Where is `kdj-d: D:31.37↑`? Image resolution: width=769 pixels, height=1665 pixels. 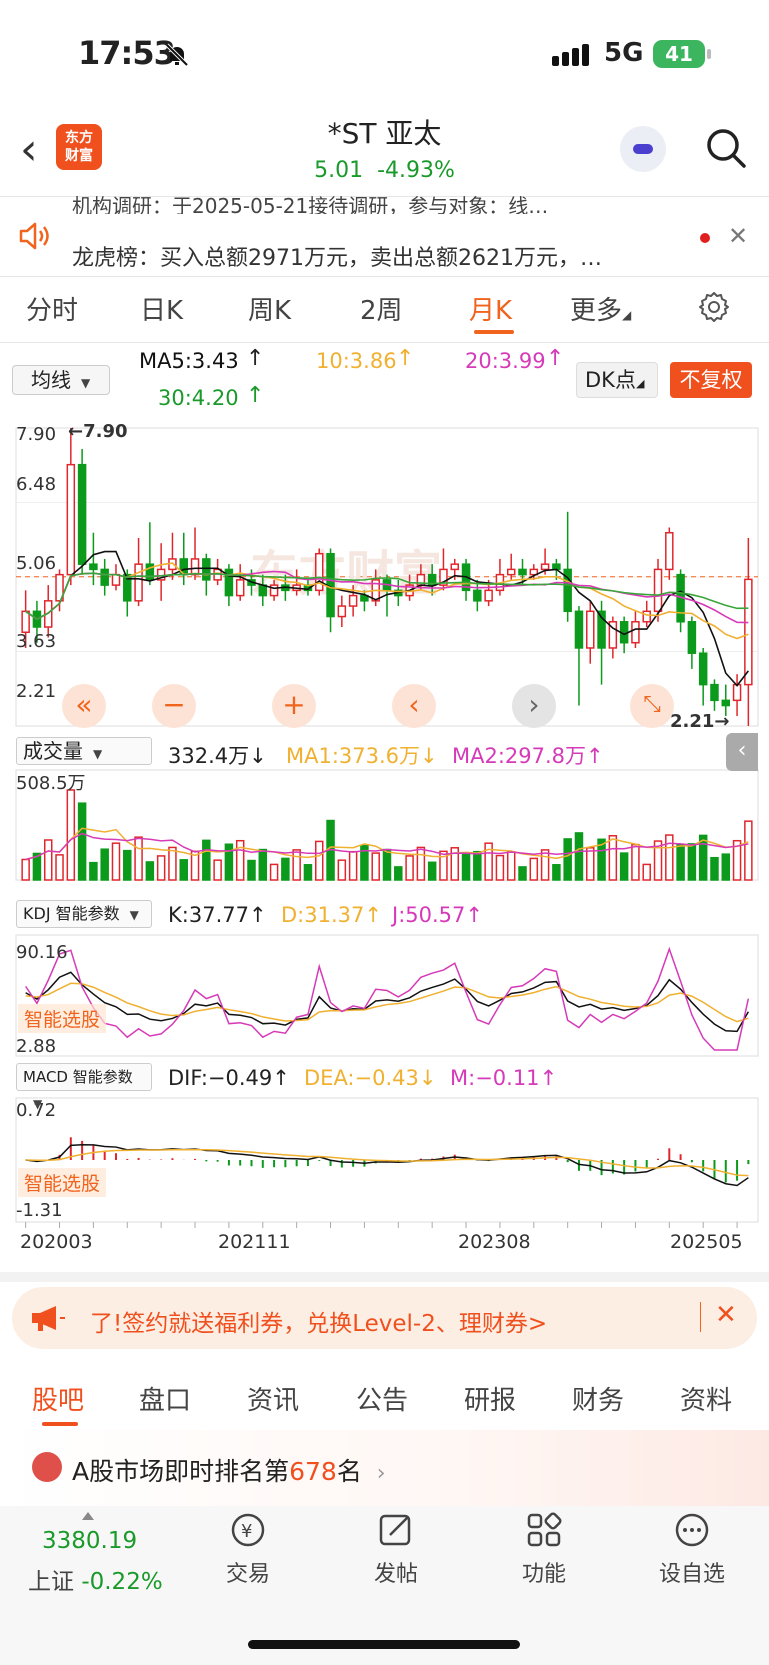
kdj-d: D:31.37↑ is located at coordinates (331, 915).